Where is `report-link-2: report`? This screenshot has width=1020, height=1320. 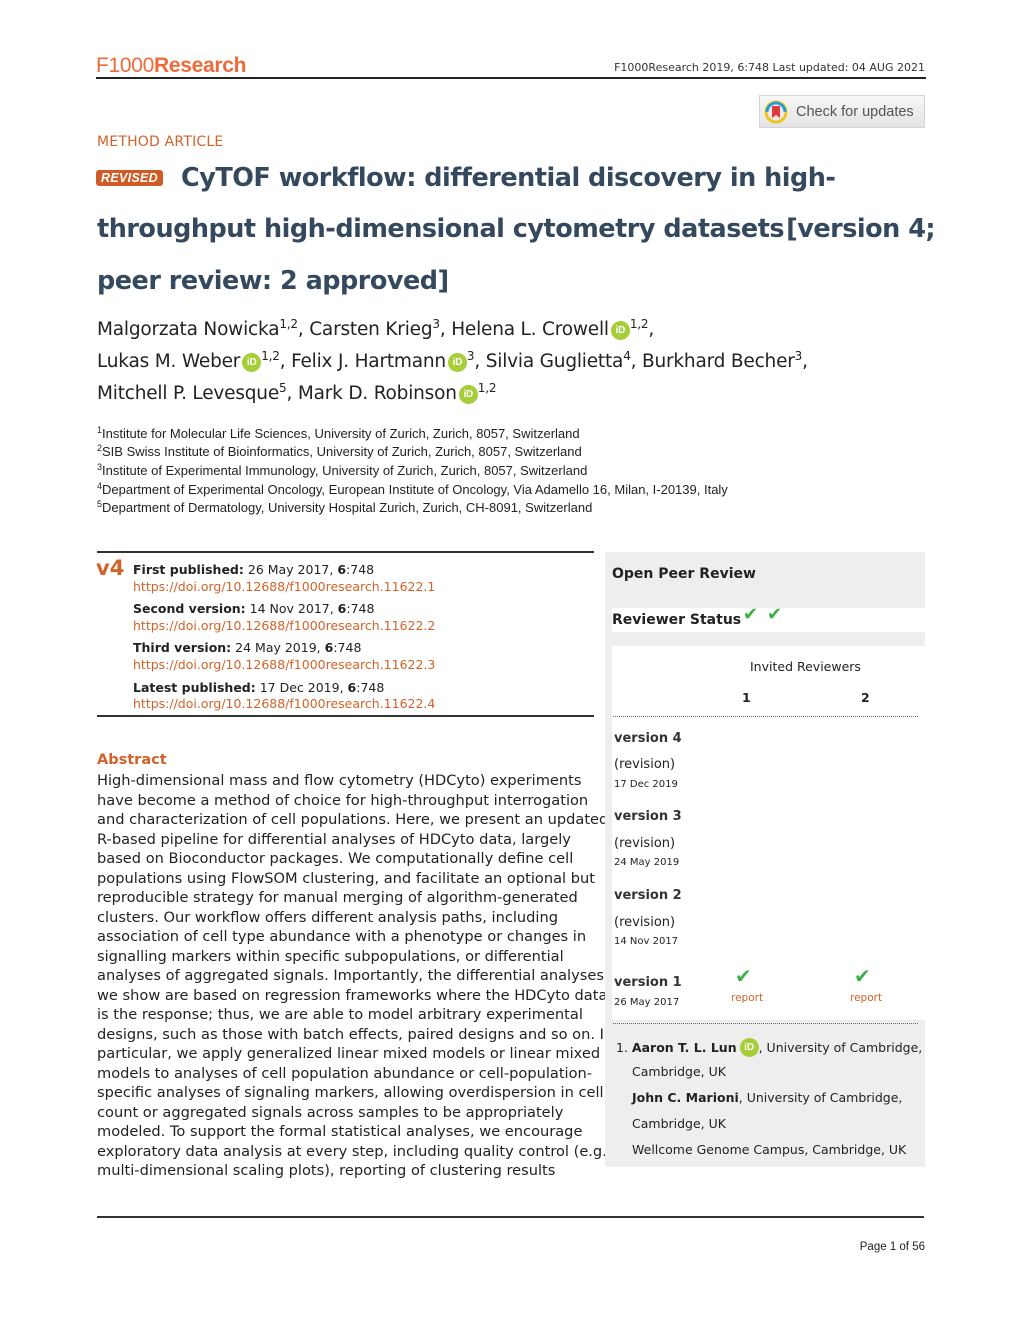
report-link-2: report is located at coordinates (866, 998).